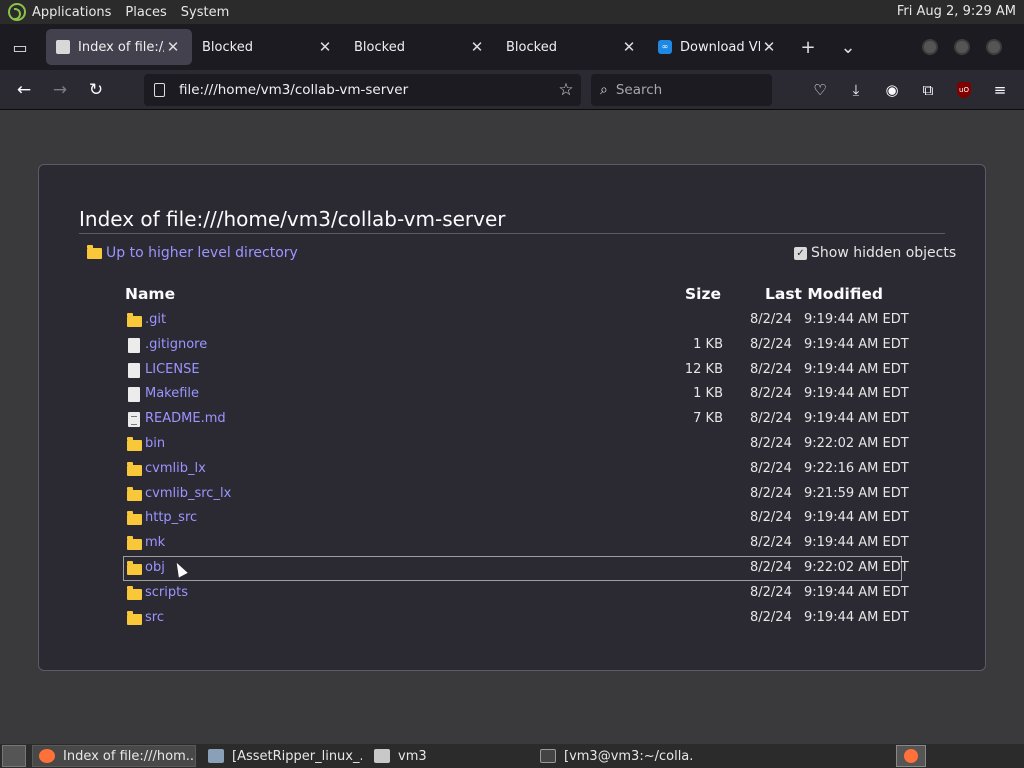  What do you see at coordinates (516, 345) in the screenshot?
I see `table-row: .gitignore 1 KB 8/2/24 9:19:44 AM EDT` at bounding box center [516, 345].